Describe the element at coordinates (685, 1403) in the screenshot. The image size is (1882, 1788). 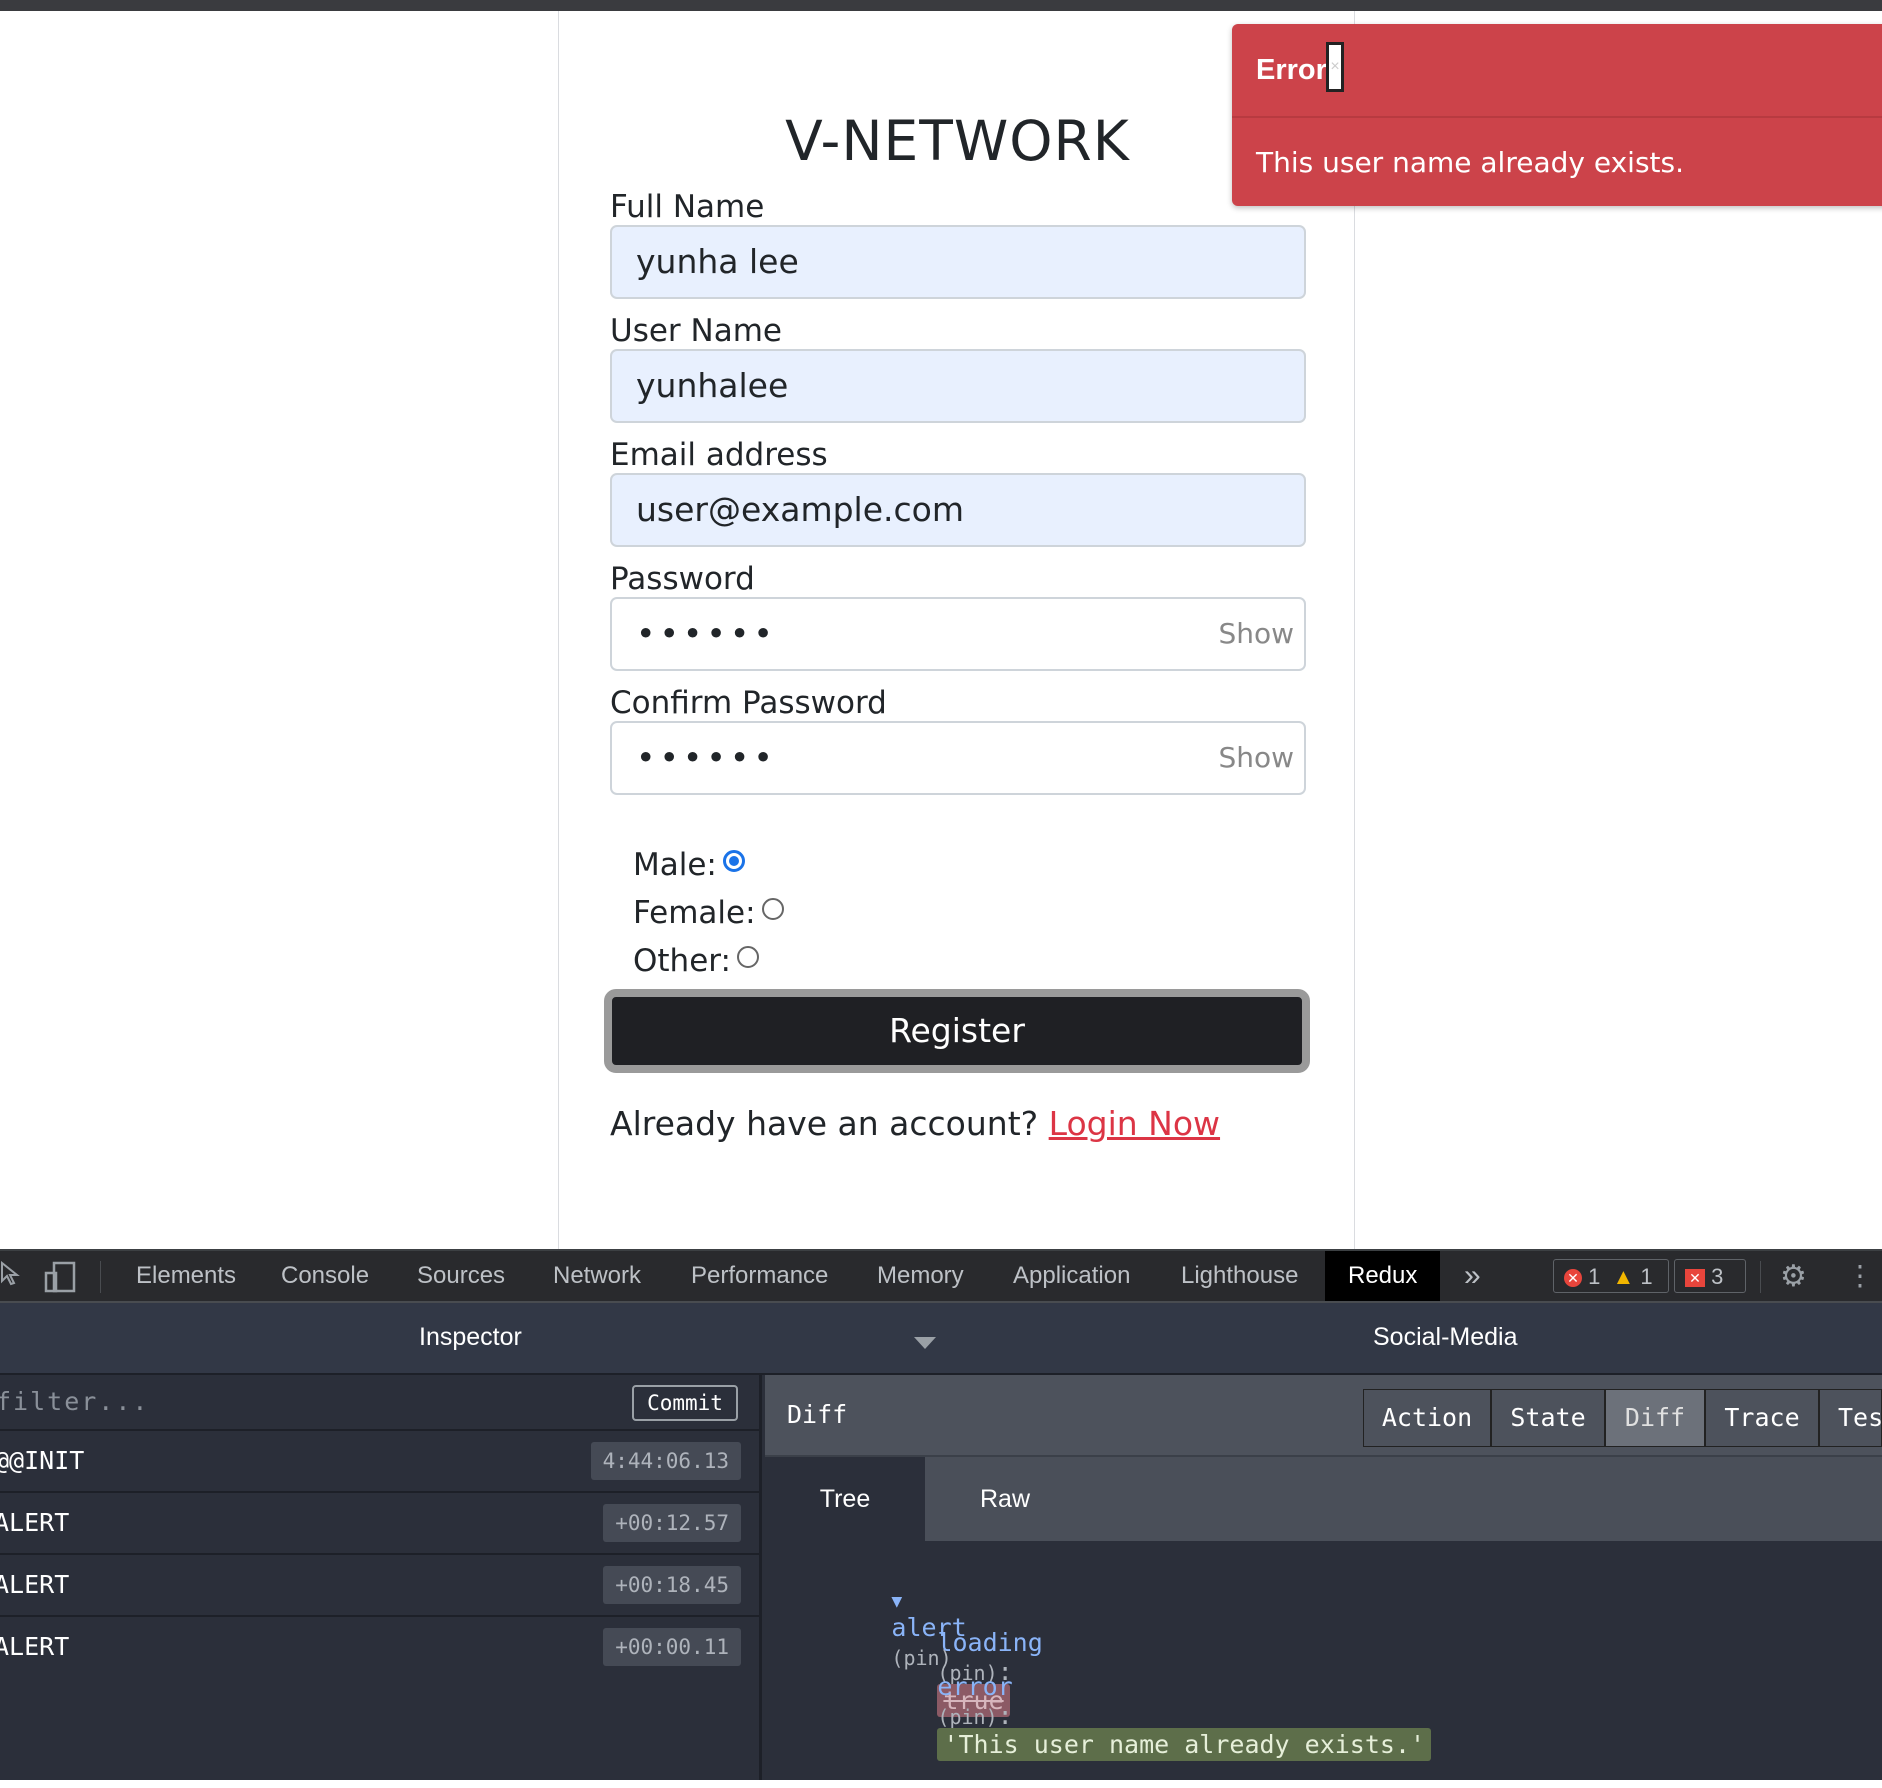
I see `commit-button: Commit` at that location.